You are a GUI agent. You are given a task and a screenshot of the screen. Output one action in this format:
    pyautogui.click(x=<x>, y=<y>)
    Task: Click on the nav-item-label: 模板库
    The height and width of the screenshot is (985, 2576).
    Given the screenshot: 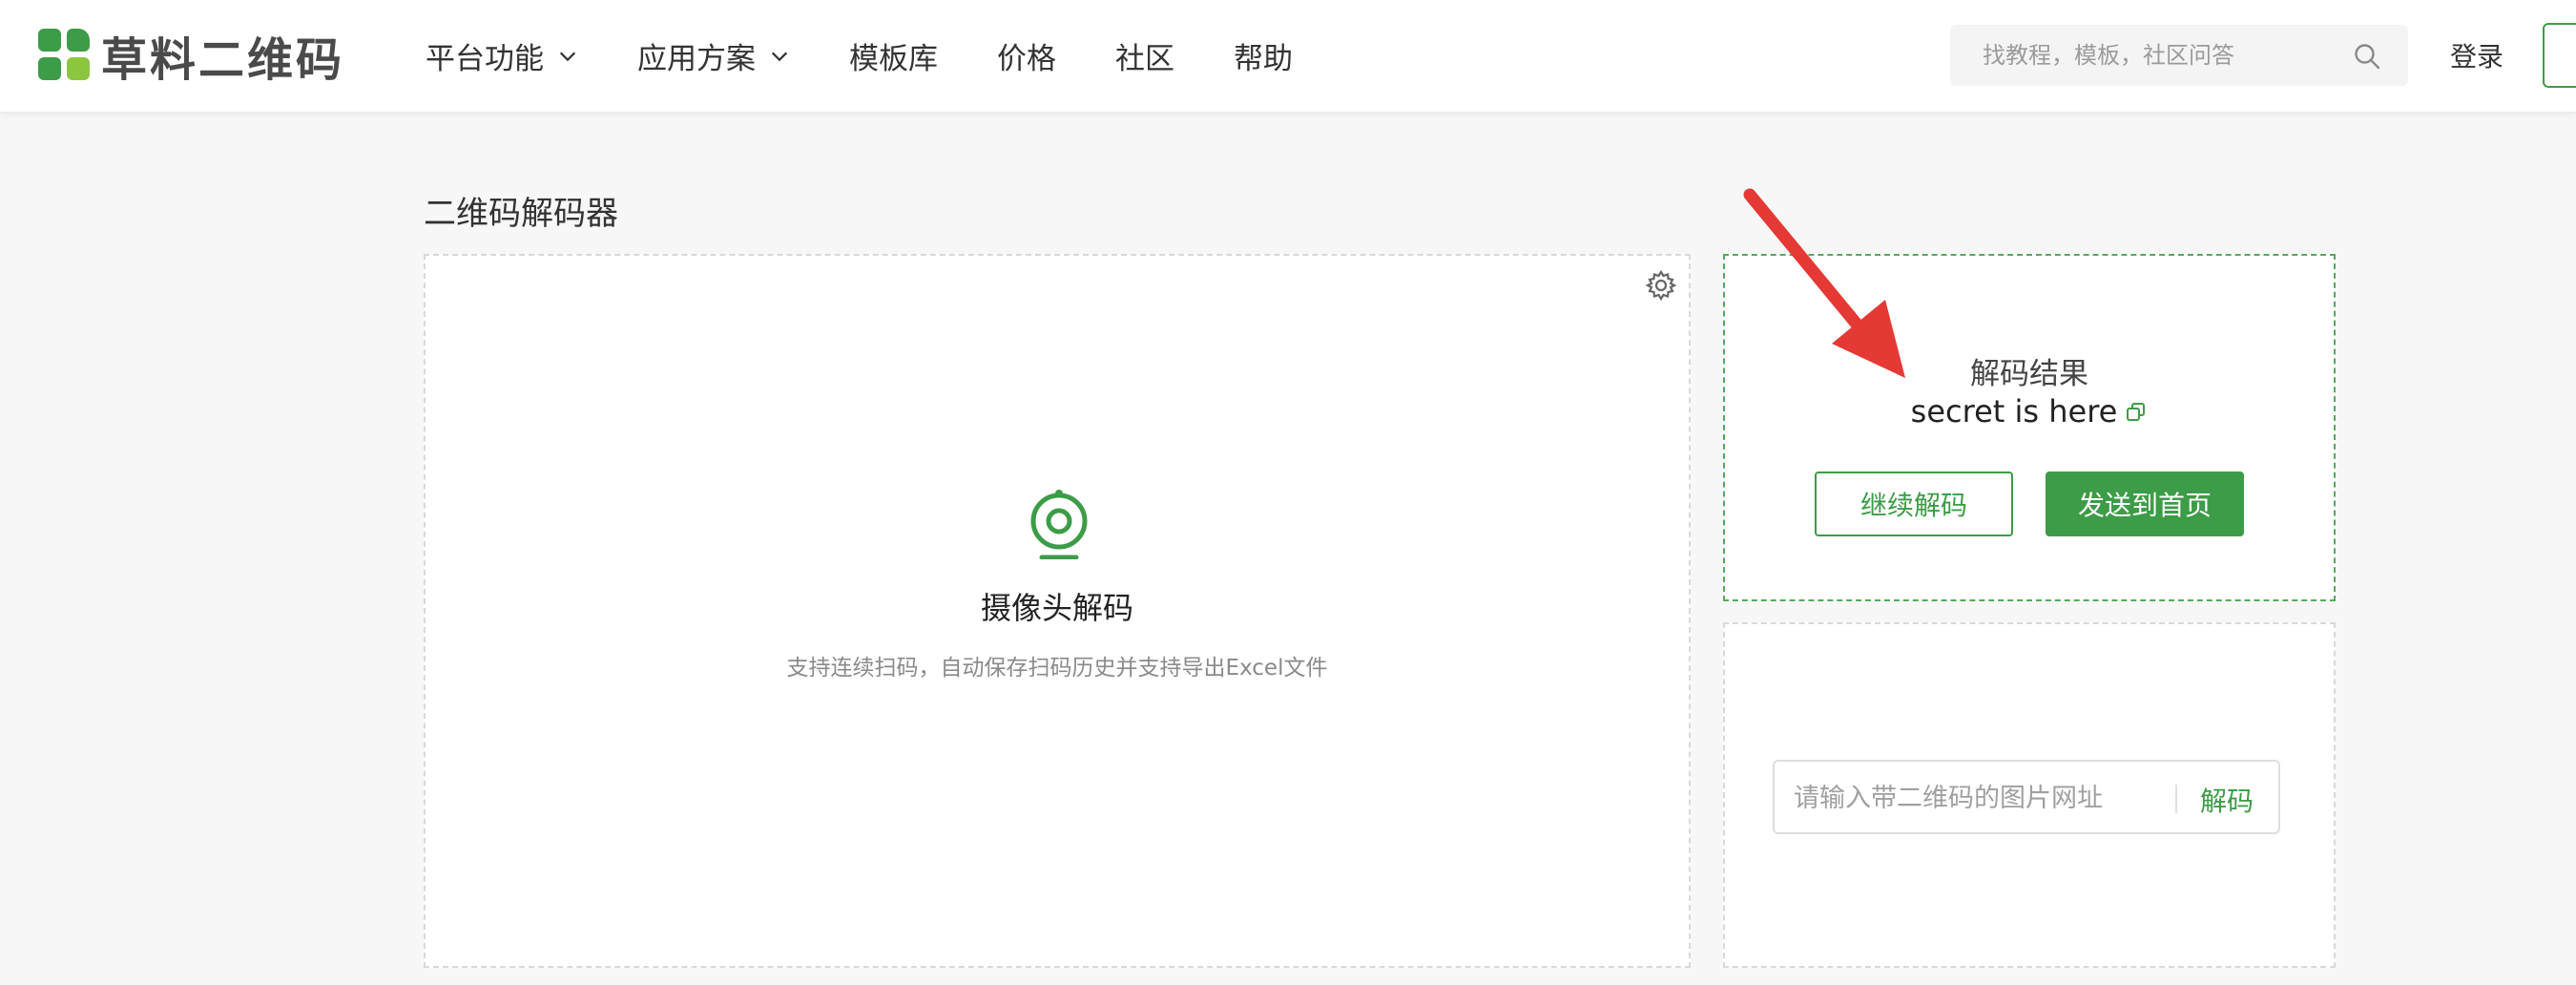 What is the action you would take?
    pyautogui.click(x=893, y=59)
    